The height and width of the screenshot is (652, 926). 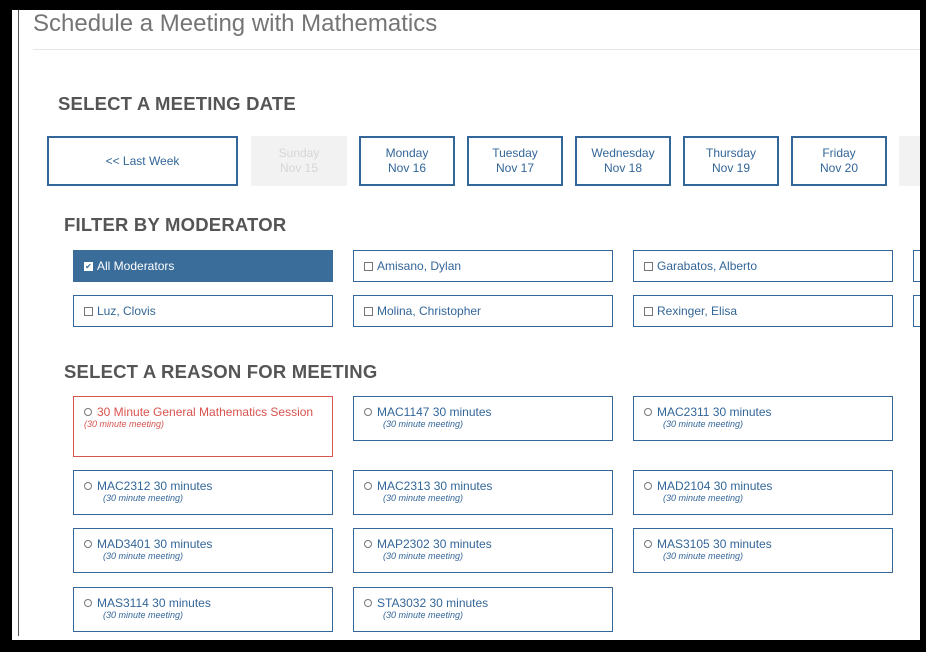 What do you see at coordinates (463, 646) in the screenshot?
I see `bottom-frame-edge` at bounding box center [463, 646].